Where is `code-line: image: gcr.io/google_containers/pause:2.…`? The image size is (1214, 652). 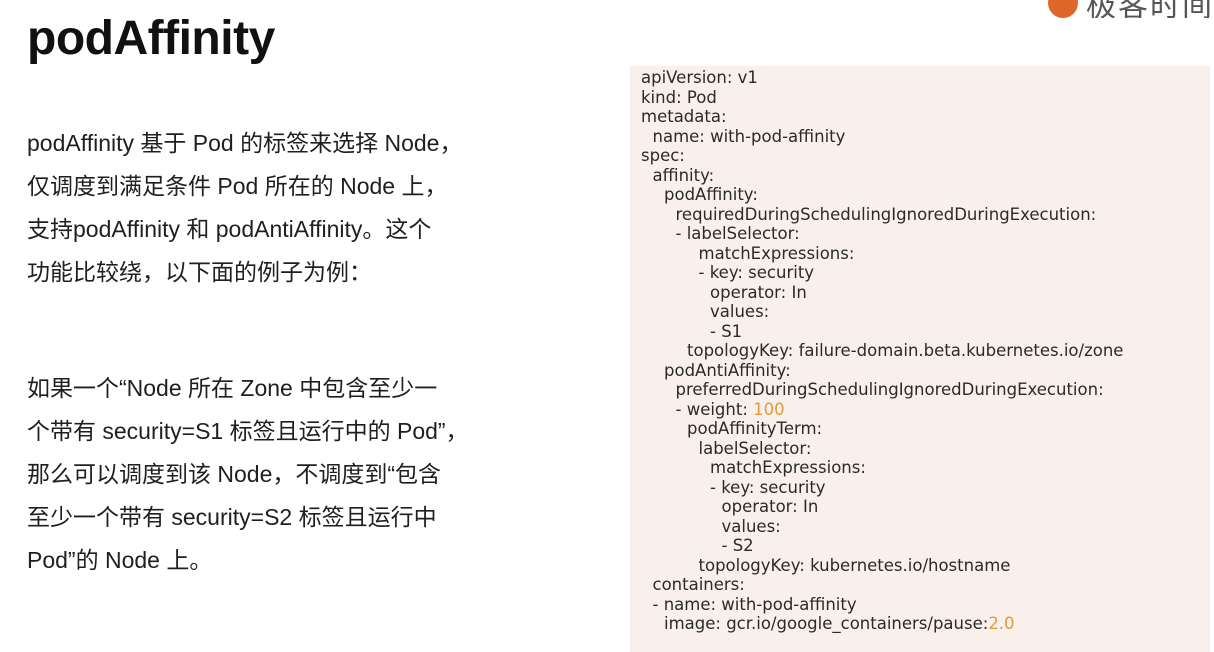
code-line: image: gcr.io/google_containers/pause:2.… is located at coordinates (882, 624).